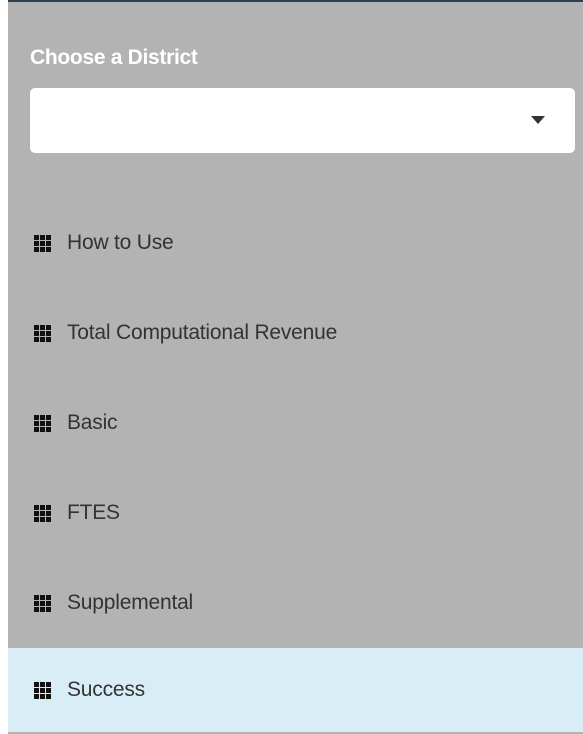  I want to click on sidebar-item-basic: Basic, so click(295, 423).